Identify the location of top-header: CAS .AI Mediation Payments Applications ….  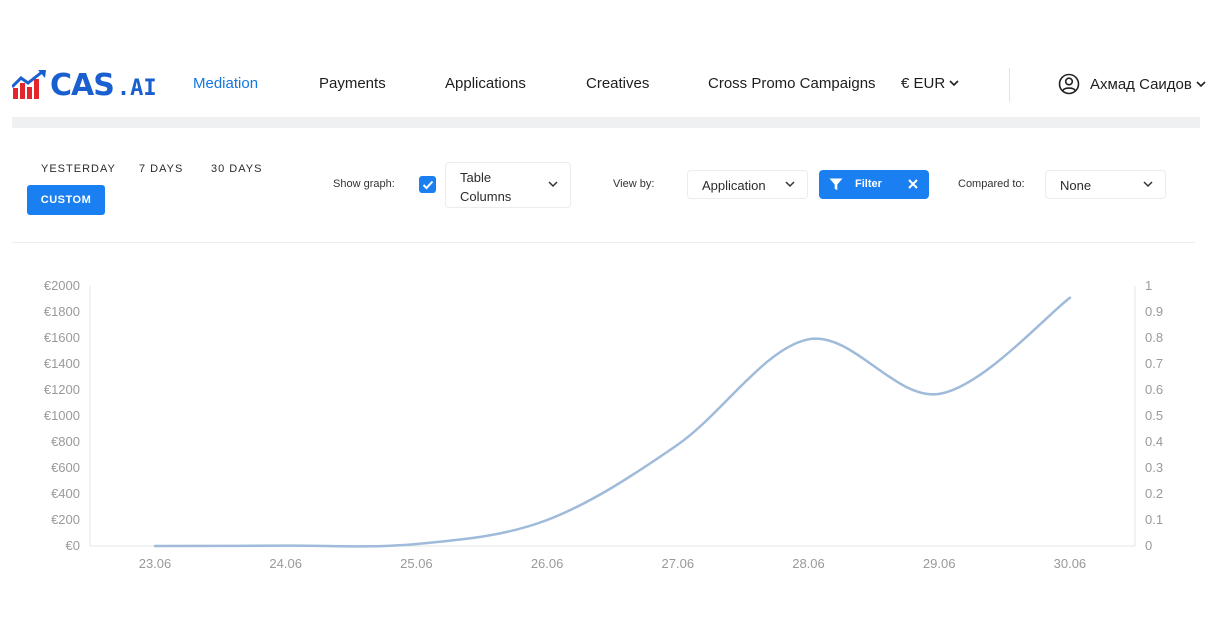
(606, 86).